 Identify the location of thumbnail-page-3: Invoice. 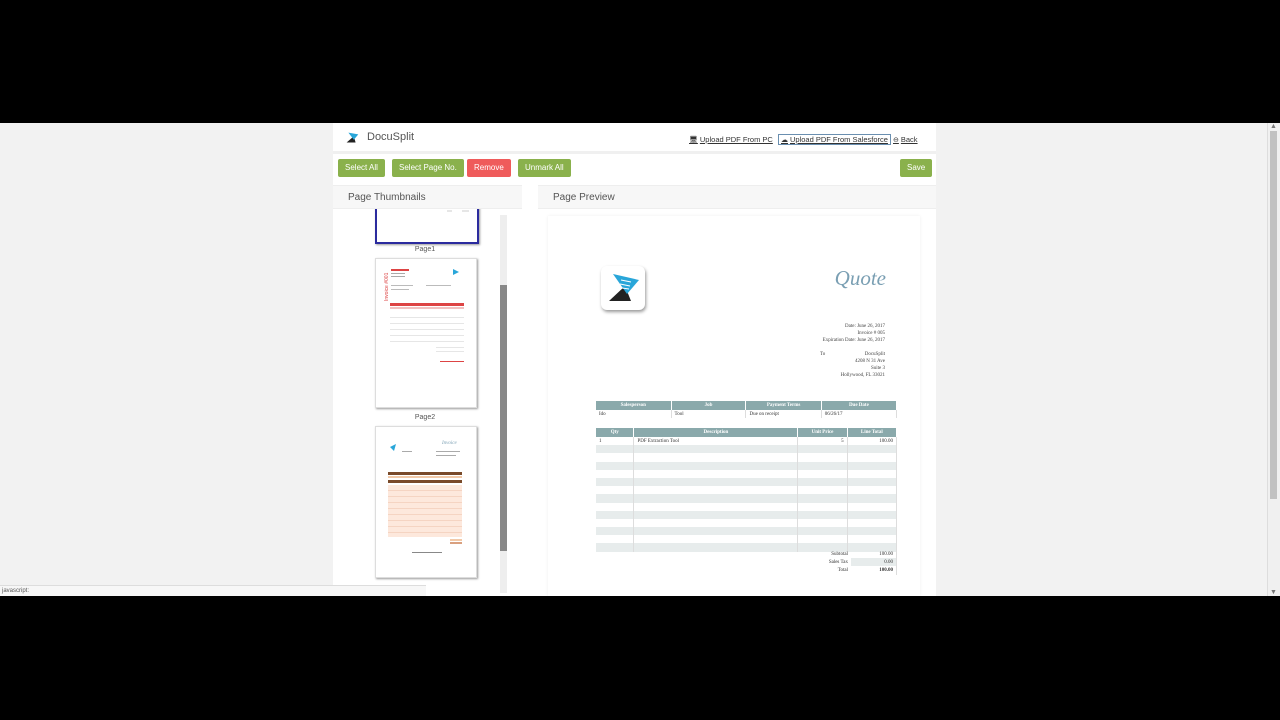
(426, 502).